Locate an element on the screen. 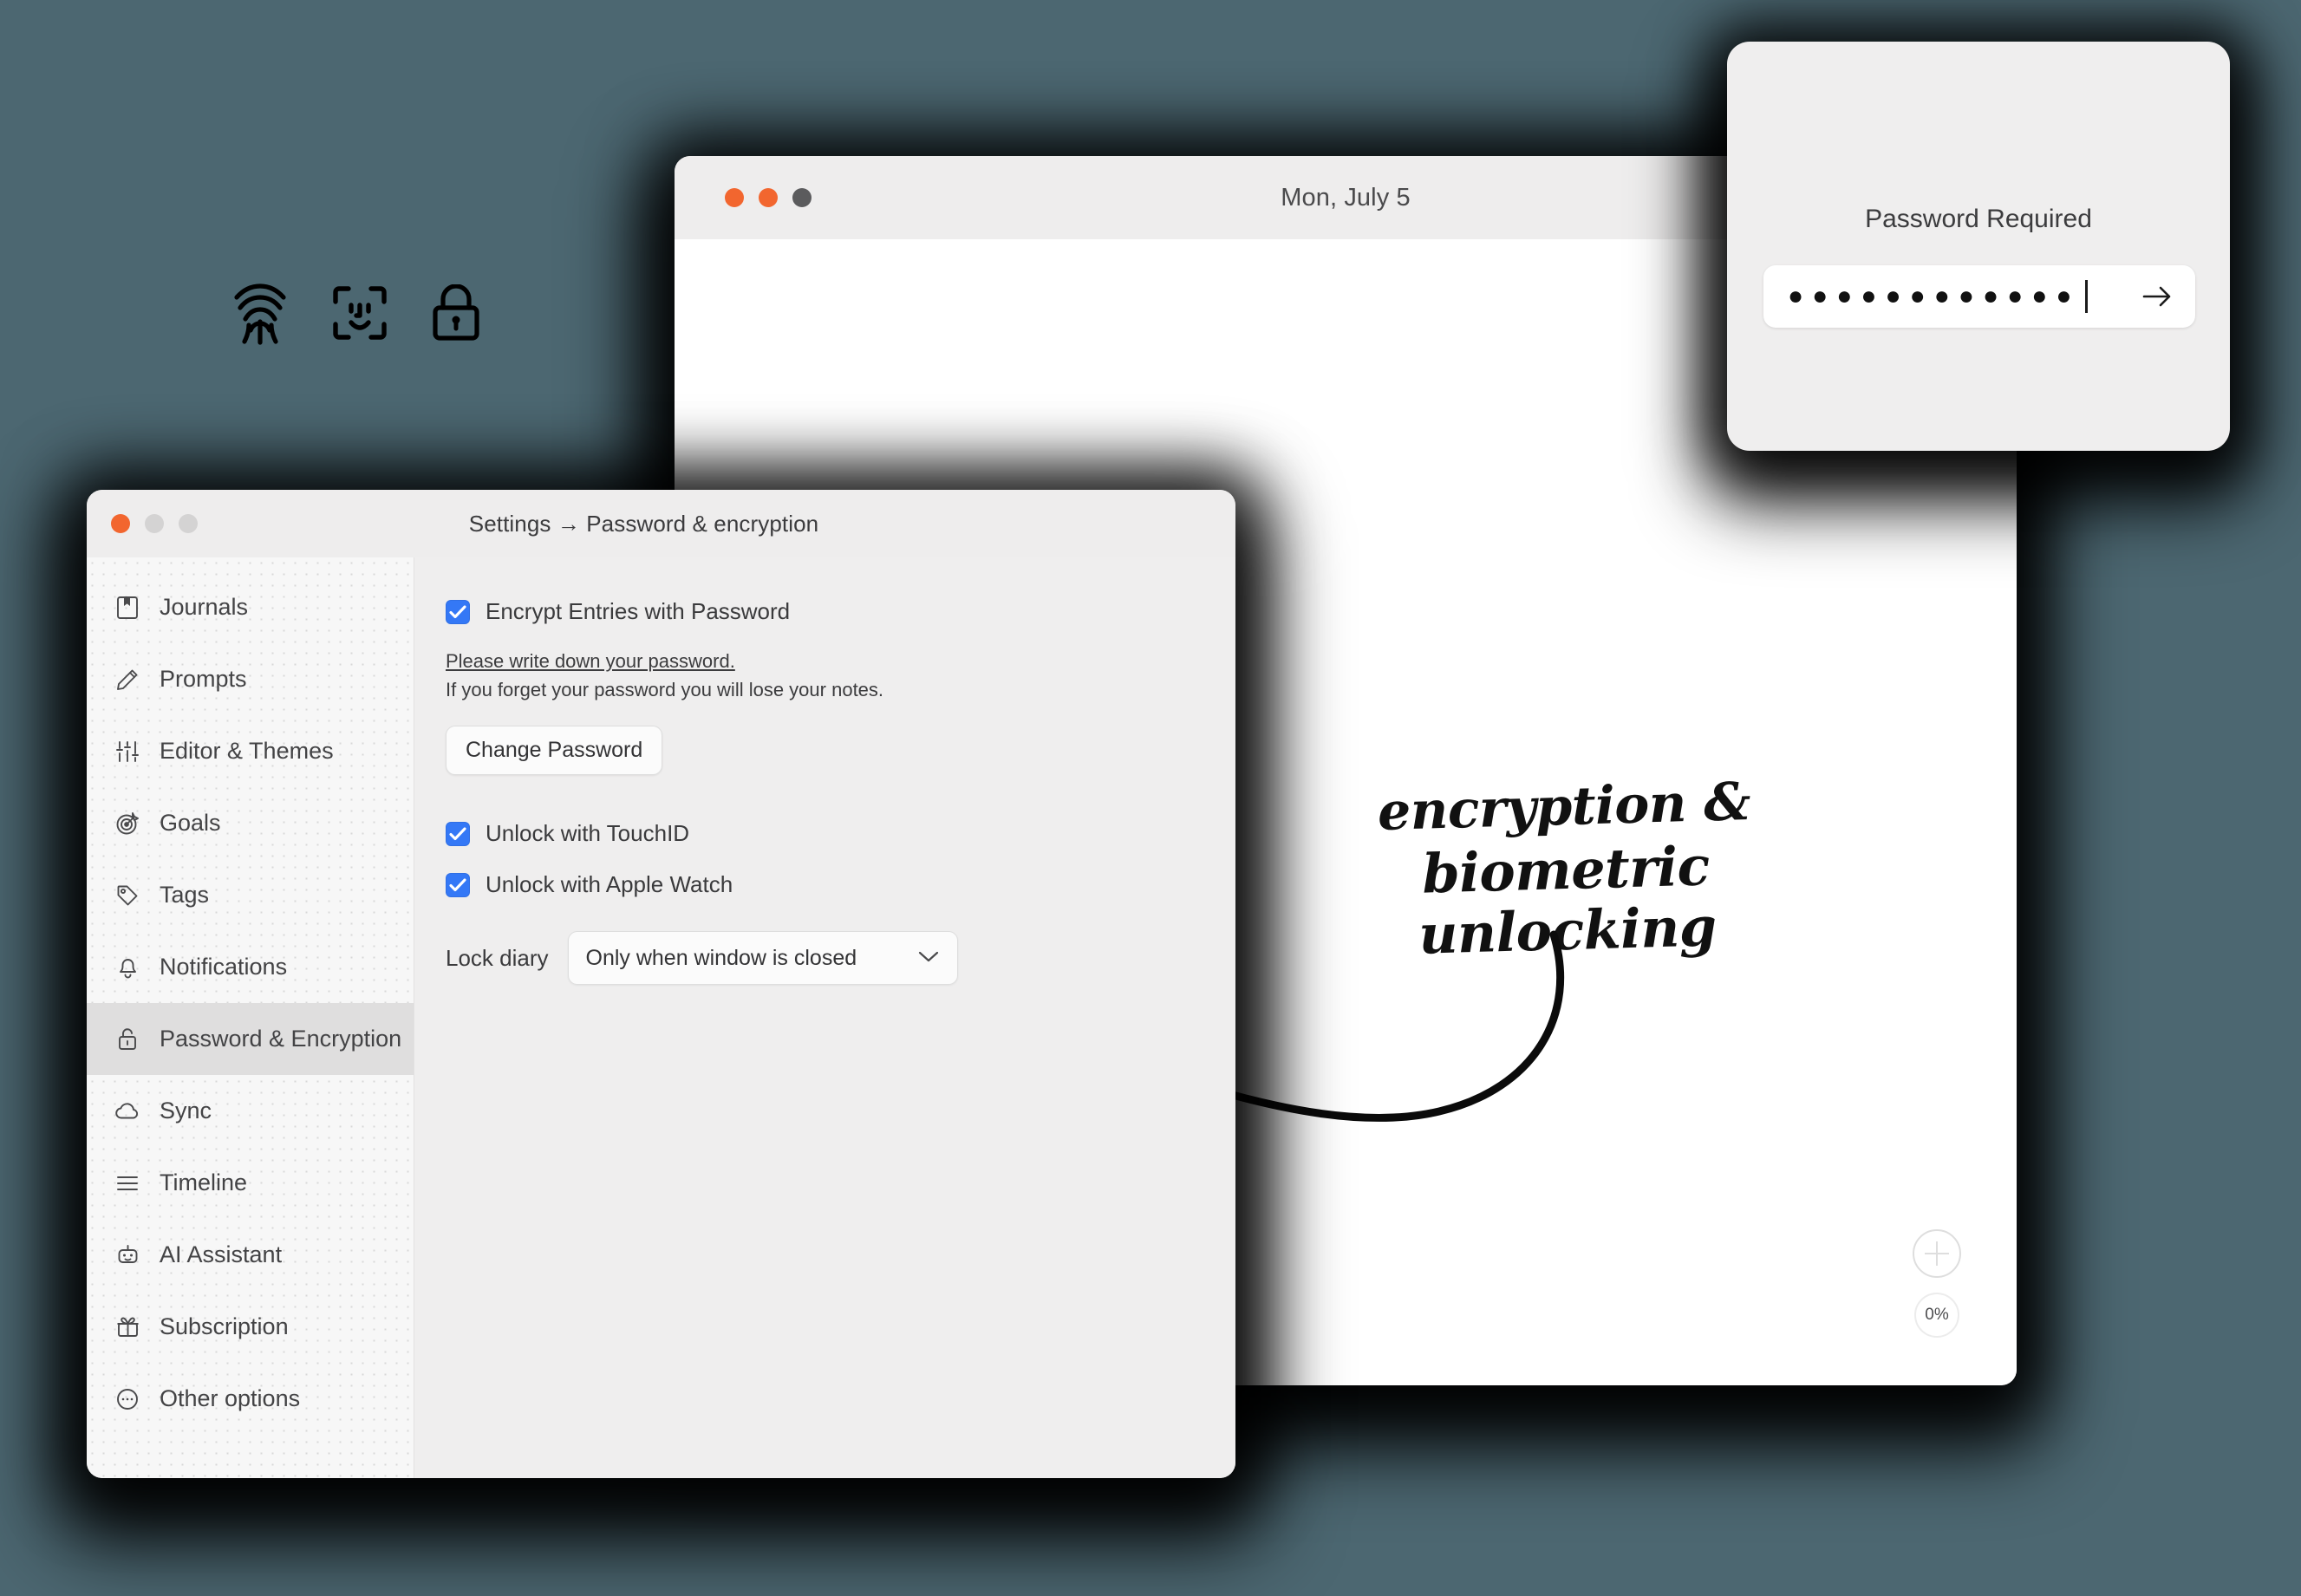 This screenshot has height=1596, width=2301. sidebar-item-other-options: Other options is located at coordinates (250, 1399).